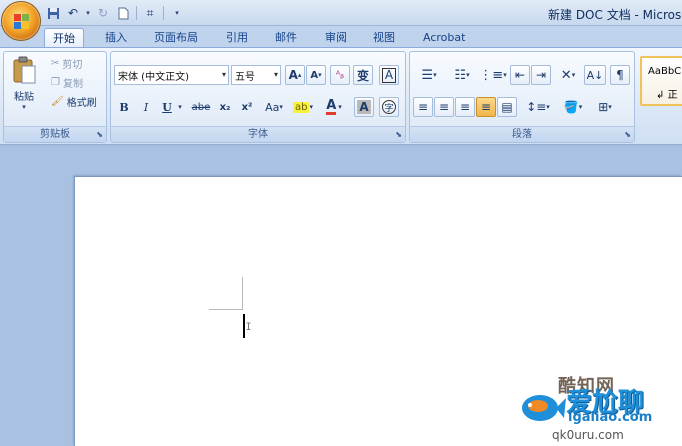  What do you see at coordinates (177, 13) in the screenshot?
I see `customize-qat-icon: ▾` at bounding box center [177, 13].